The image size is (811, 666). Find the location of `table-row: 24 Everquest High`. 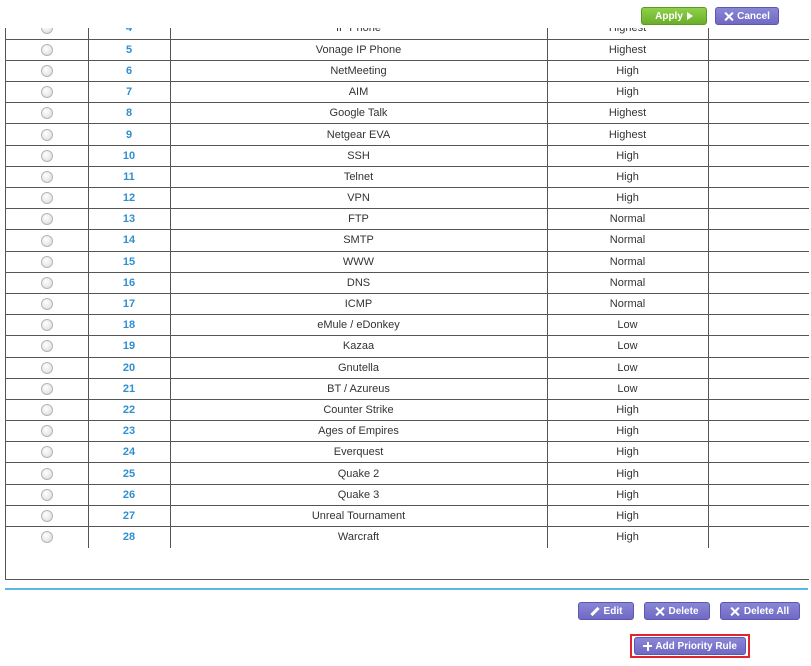

table-row: 24 Everquest High is located at coordinates (407, 452).